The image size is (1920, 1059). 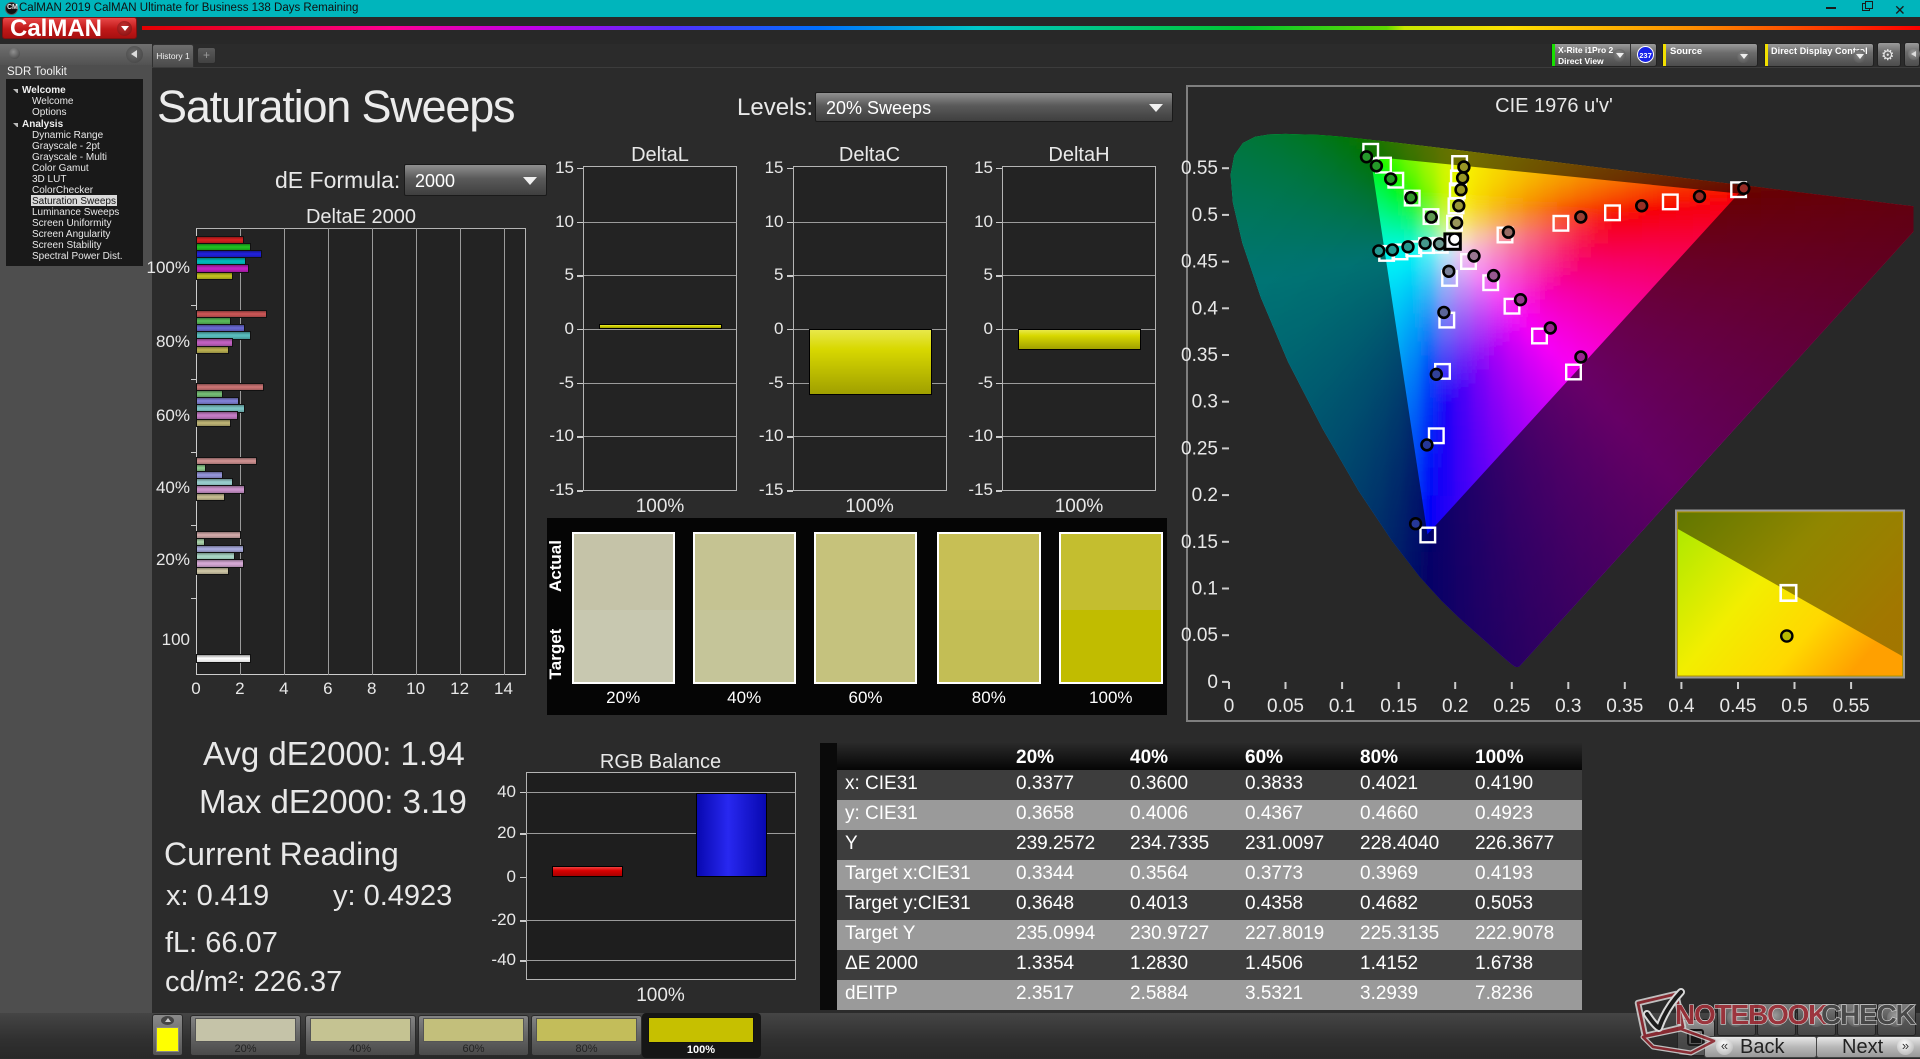 I want to click on svg-text: CIE 1976 u'v', so click(x=1554, y=106).